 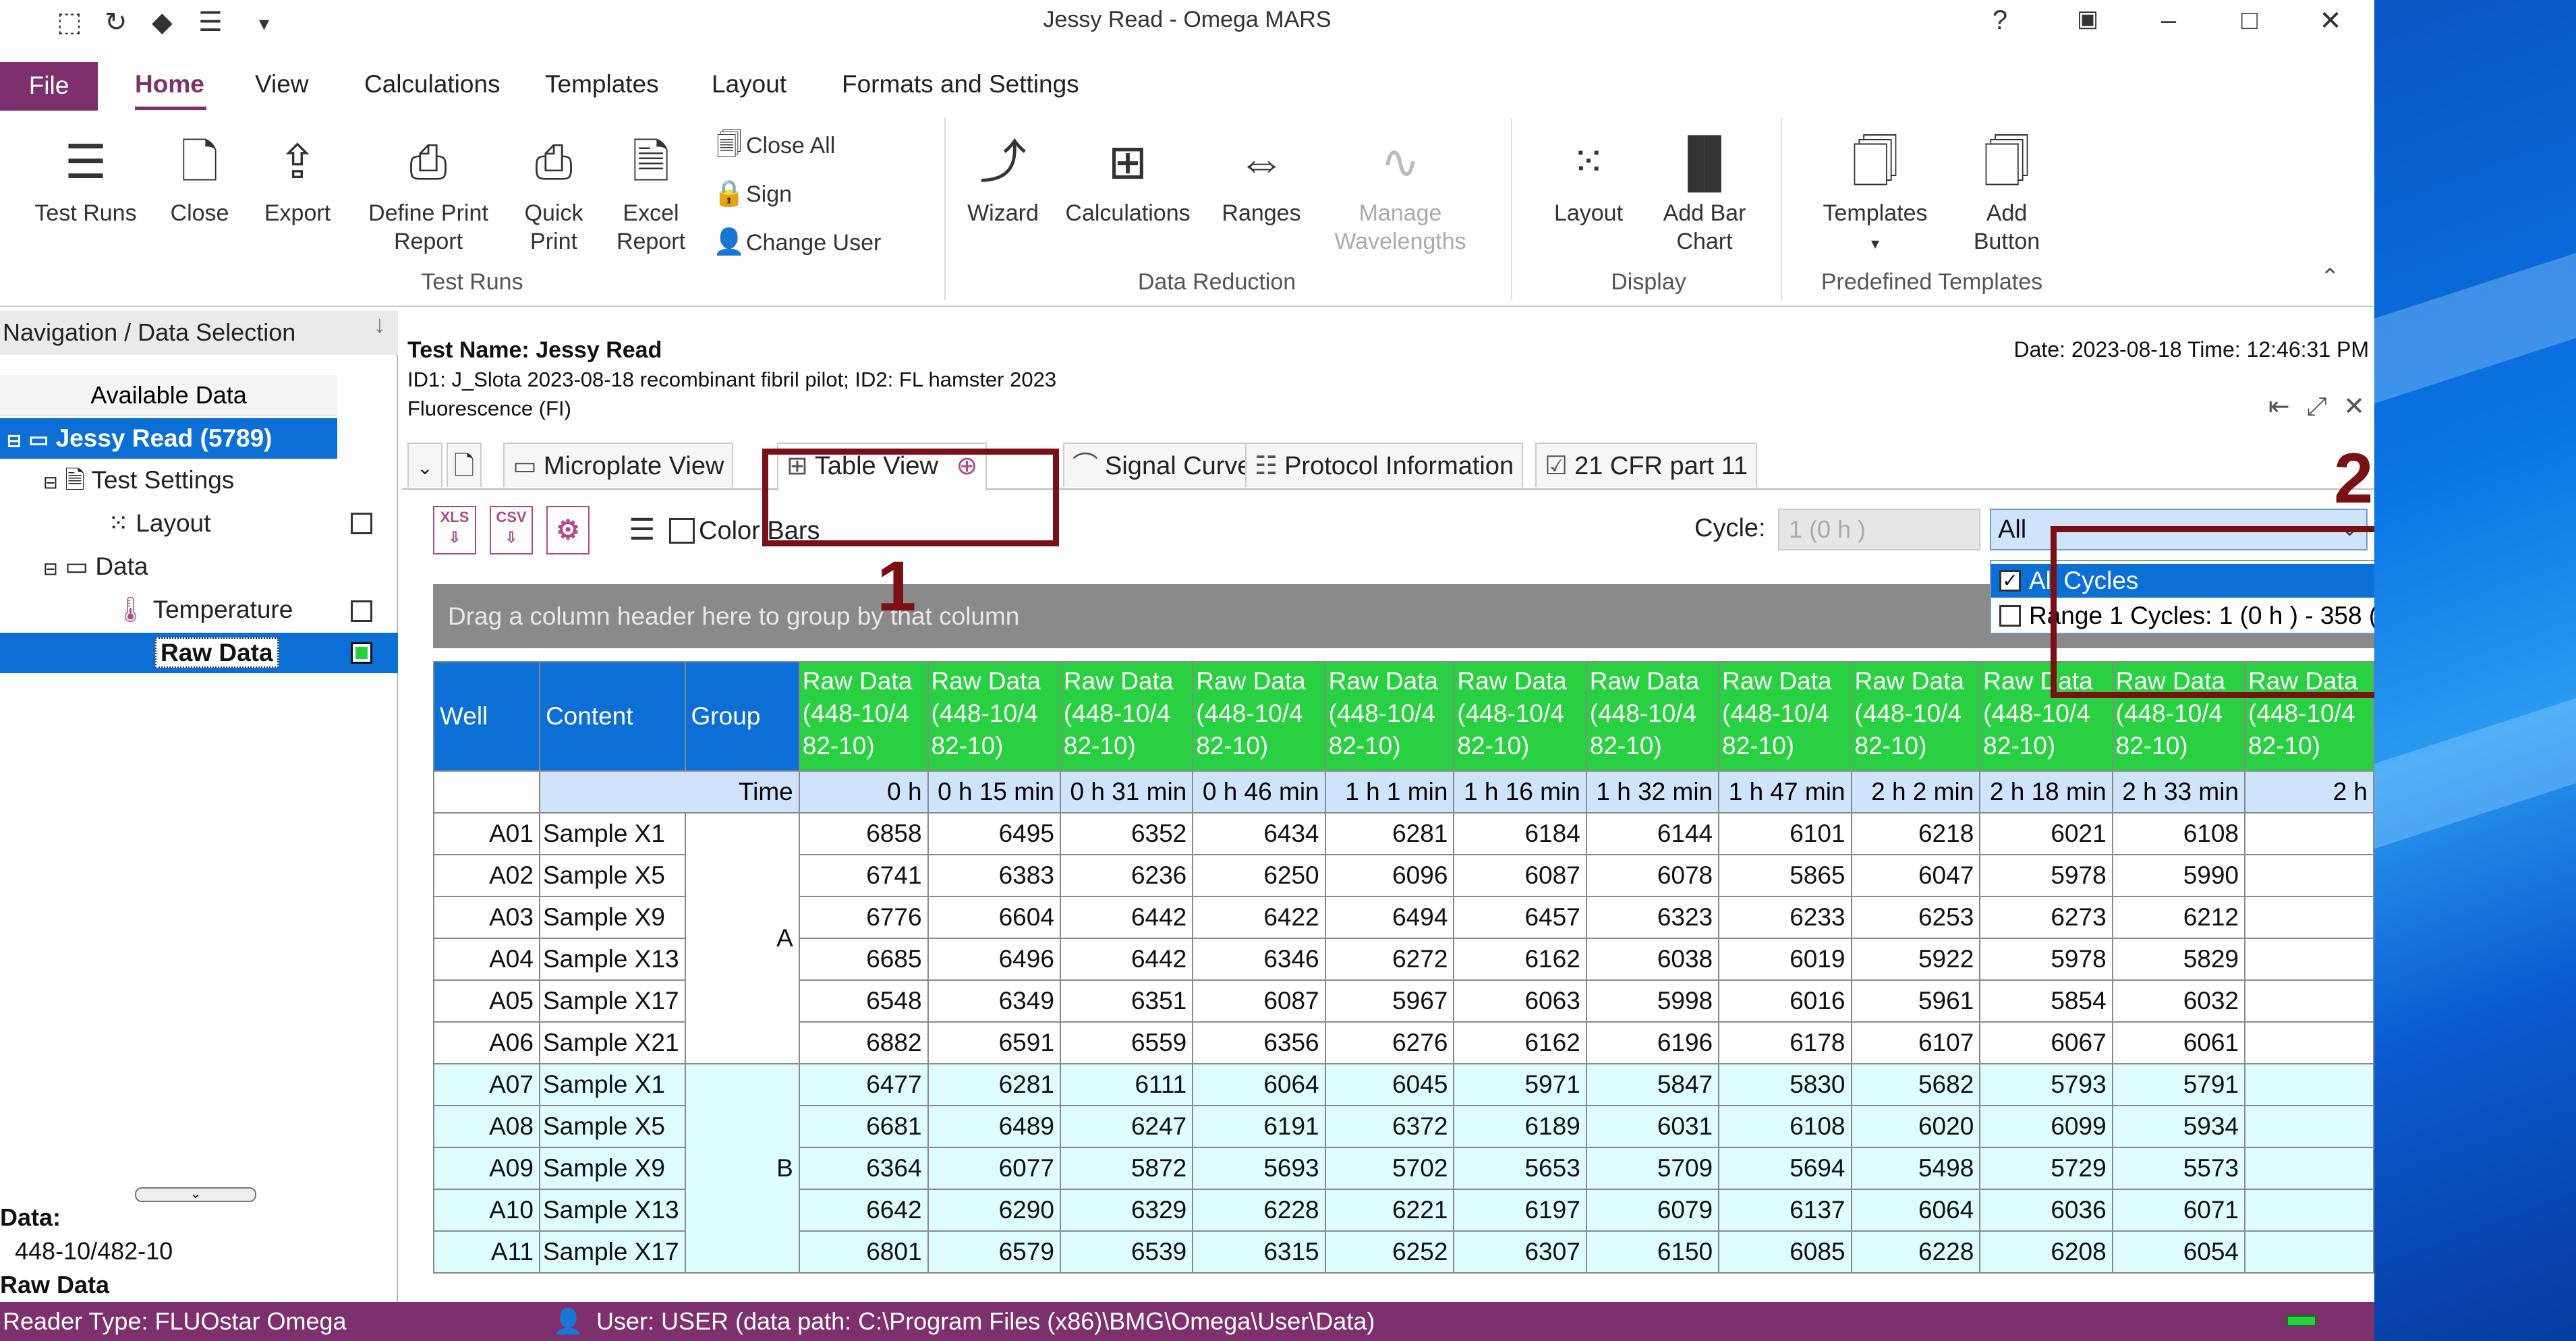 What do you see at coordinates (2249, 20) in the screenshot?
I see `maximize-button: □` at bounding box center [2249, 20].